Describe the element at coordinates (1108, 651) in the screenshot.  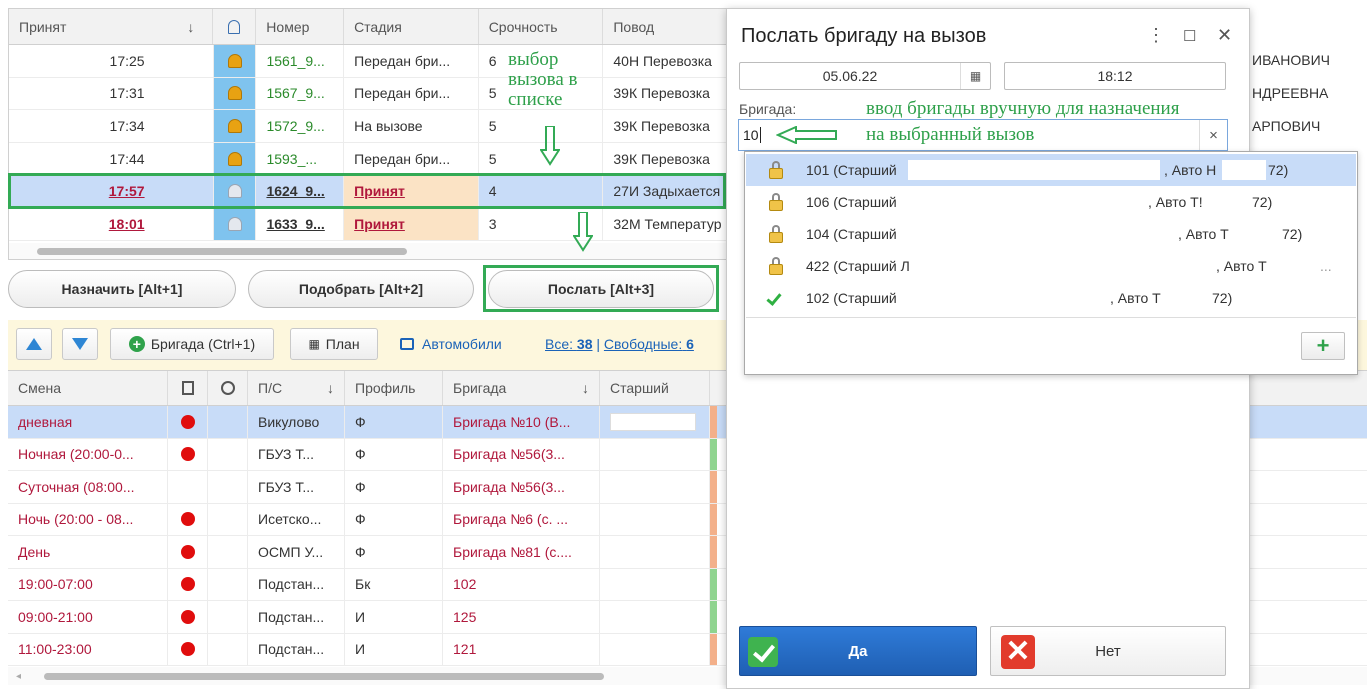
I see `no-button: ✕ Нет` at that location.